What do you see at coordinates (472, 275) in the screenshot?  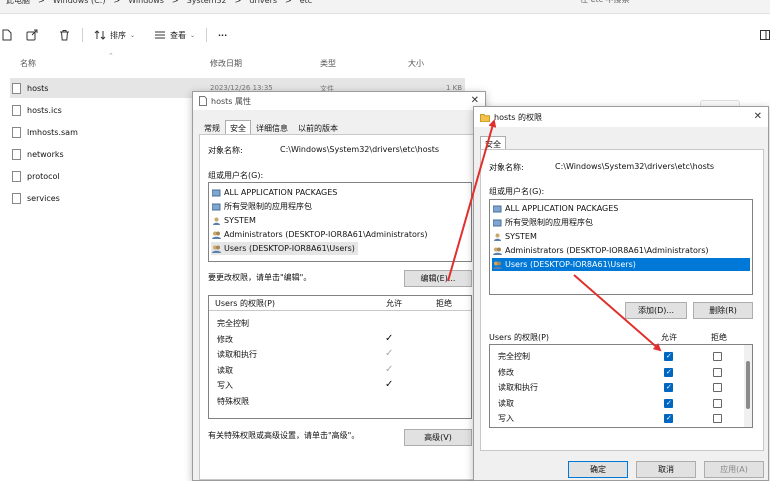 I see `arrow-to-users-item` at bounding box center [472, 275].